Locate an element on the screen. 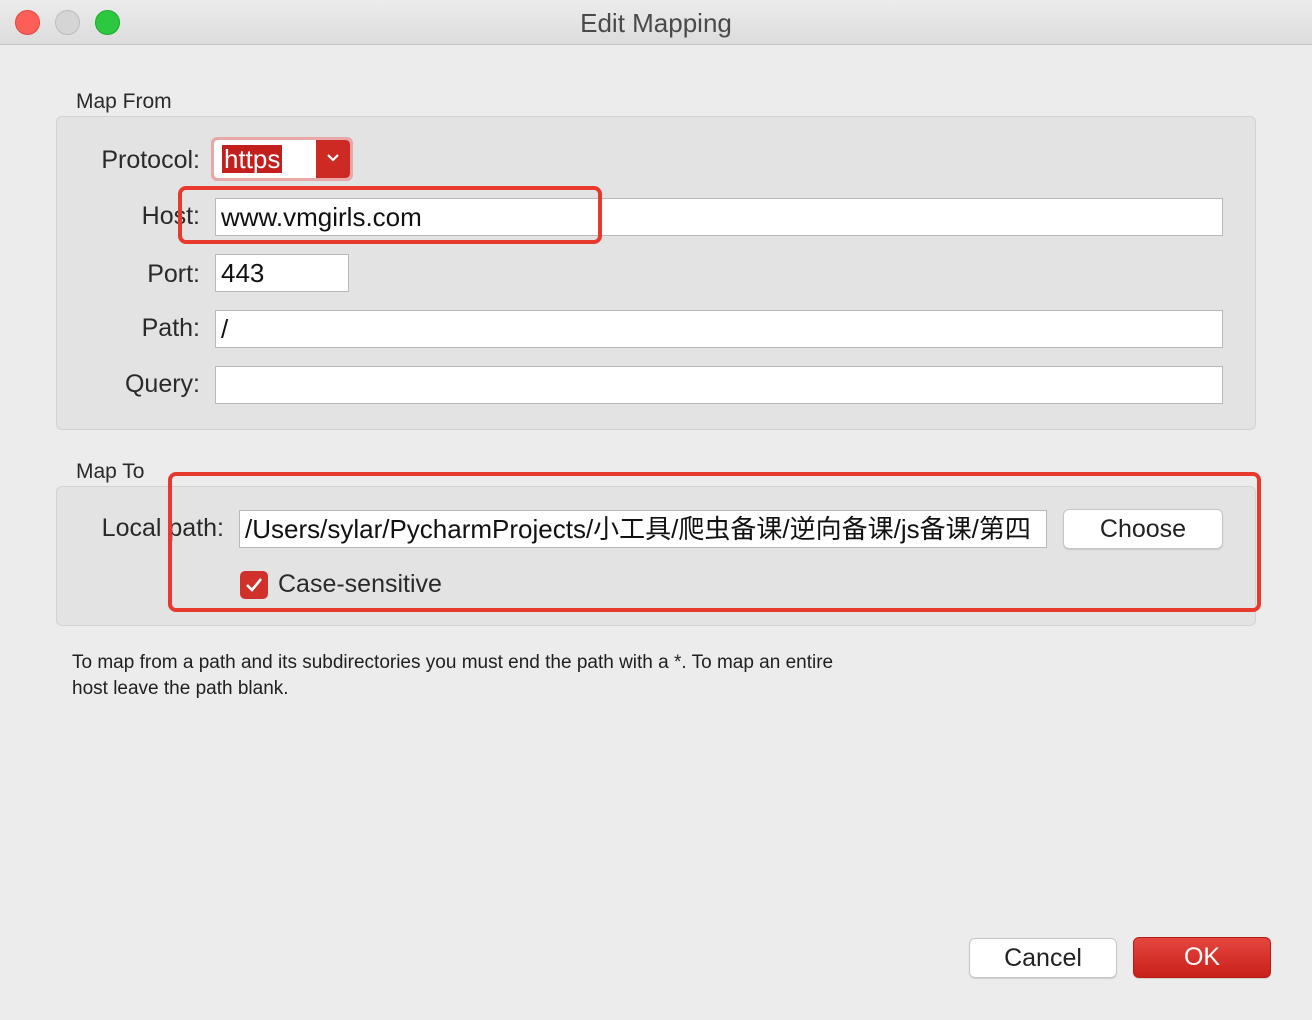 The image size is (1312, 1020). map-from-label: Map From is located at coordinates (124, 101).